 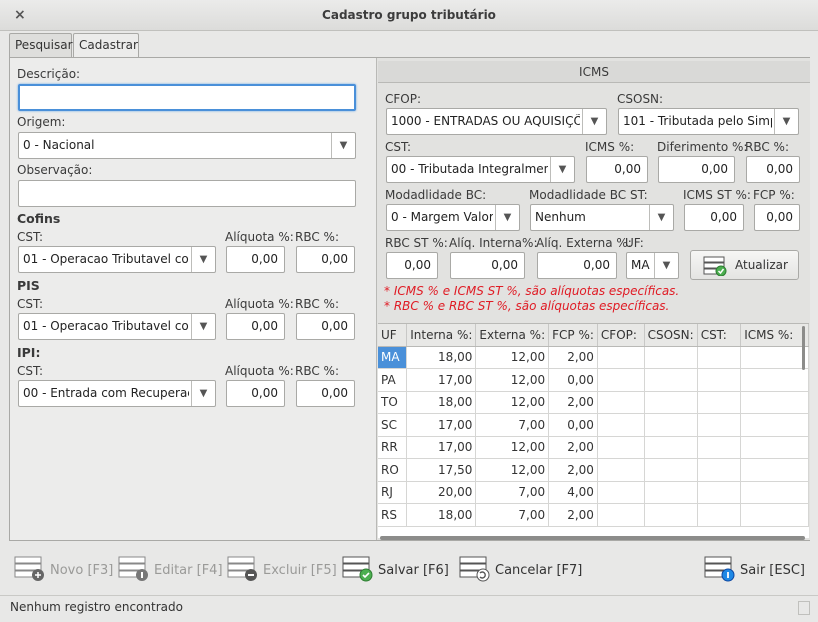 I want to click on aliq-externa-input: 0,00, so click(x=577, y=265).